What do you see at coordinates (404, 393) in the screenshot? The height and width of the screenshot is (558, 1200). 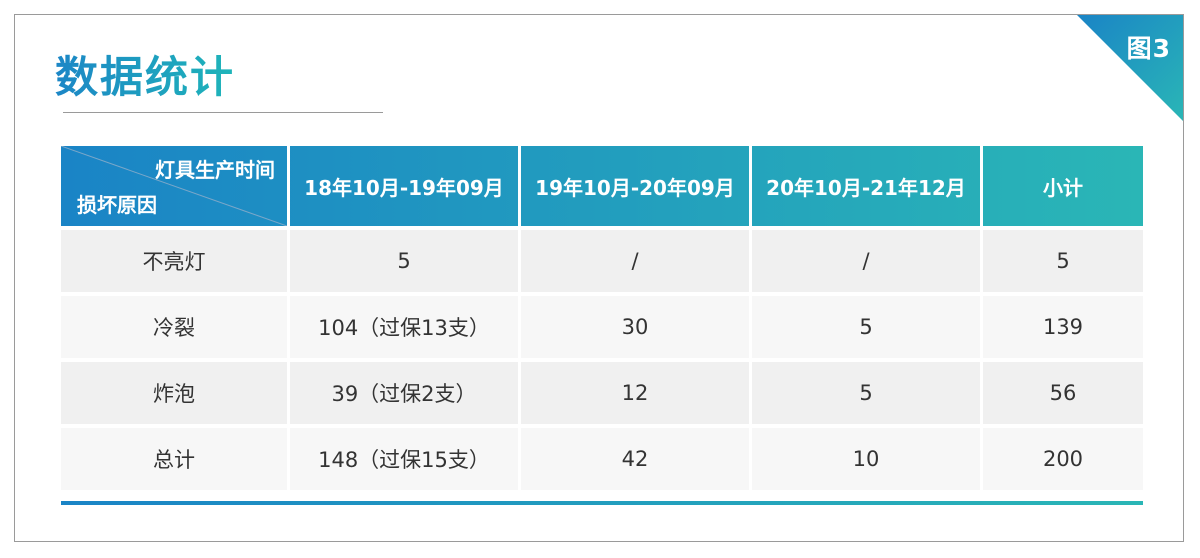 I see `table-cell: 39（过保2支）` at bounding box center [404, 393].